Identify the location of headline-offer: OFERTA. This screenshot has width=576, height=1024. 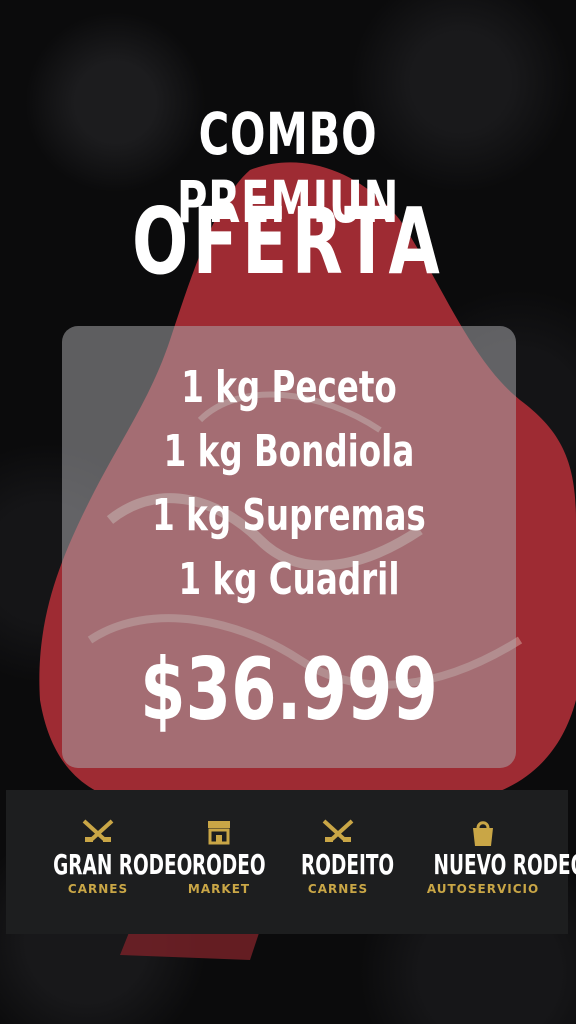
(288, 241).